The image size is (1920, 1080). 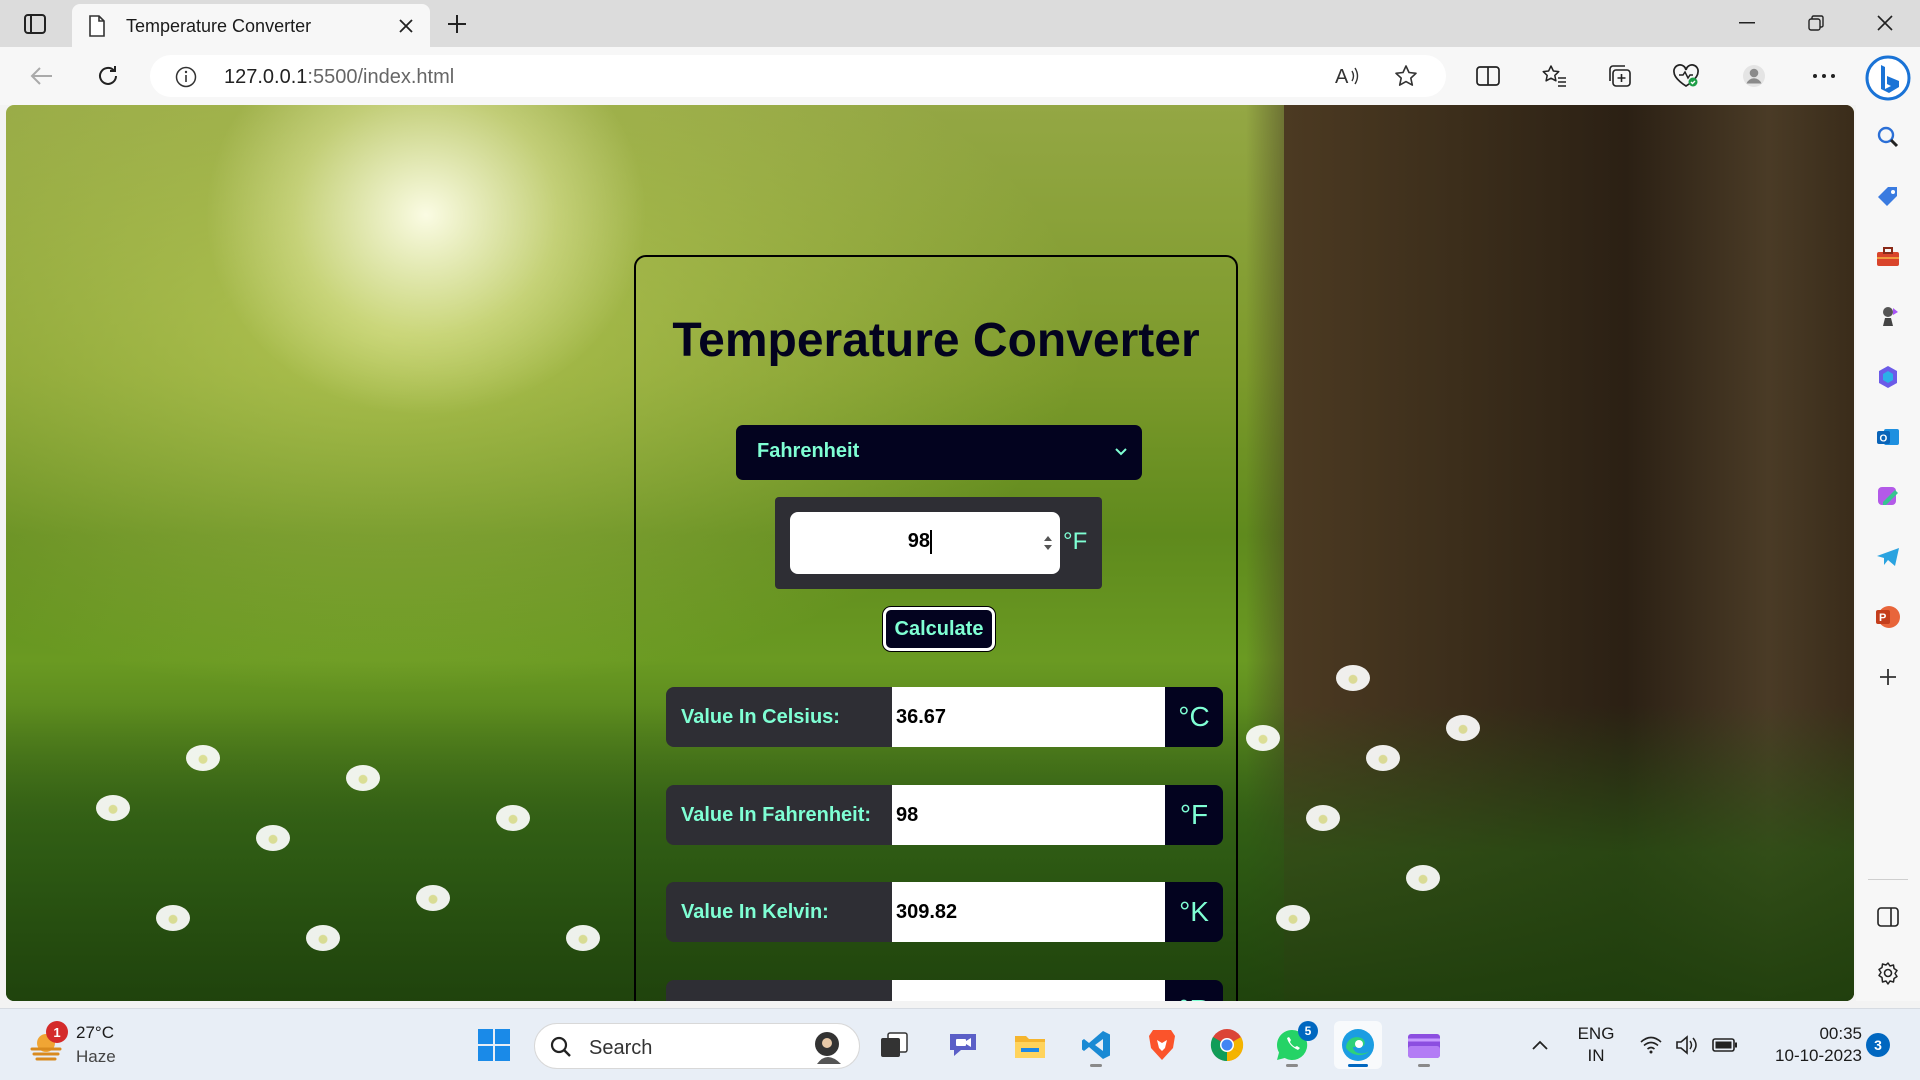 What do you see at coordinates (1540, 1045) in the screenshot?
I see `chevron-up-icon` at bounding box center [1540, 1045].